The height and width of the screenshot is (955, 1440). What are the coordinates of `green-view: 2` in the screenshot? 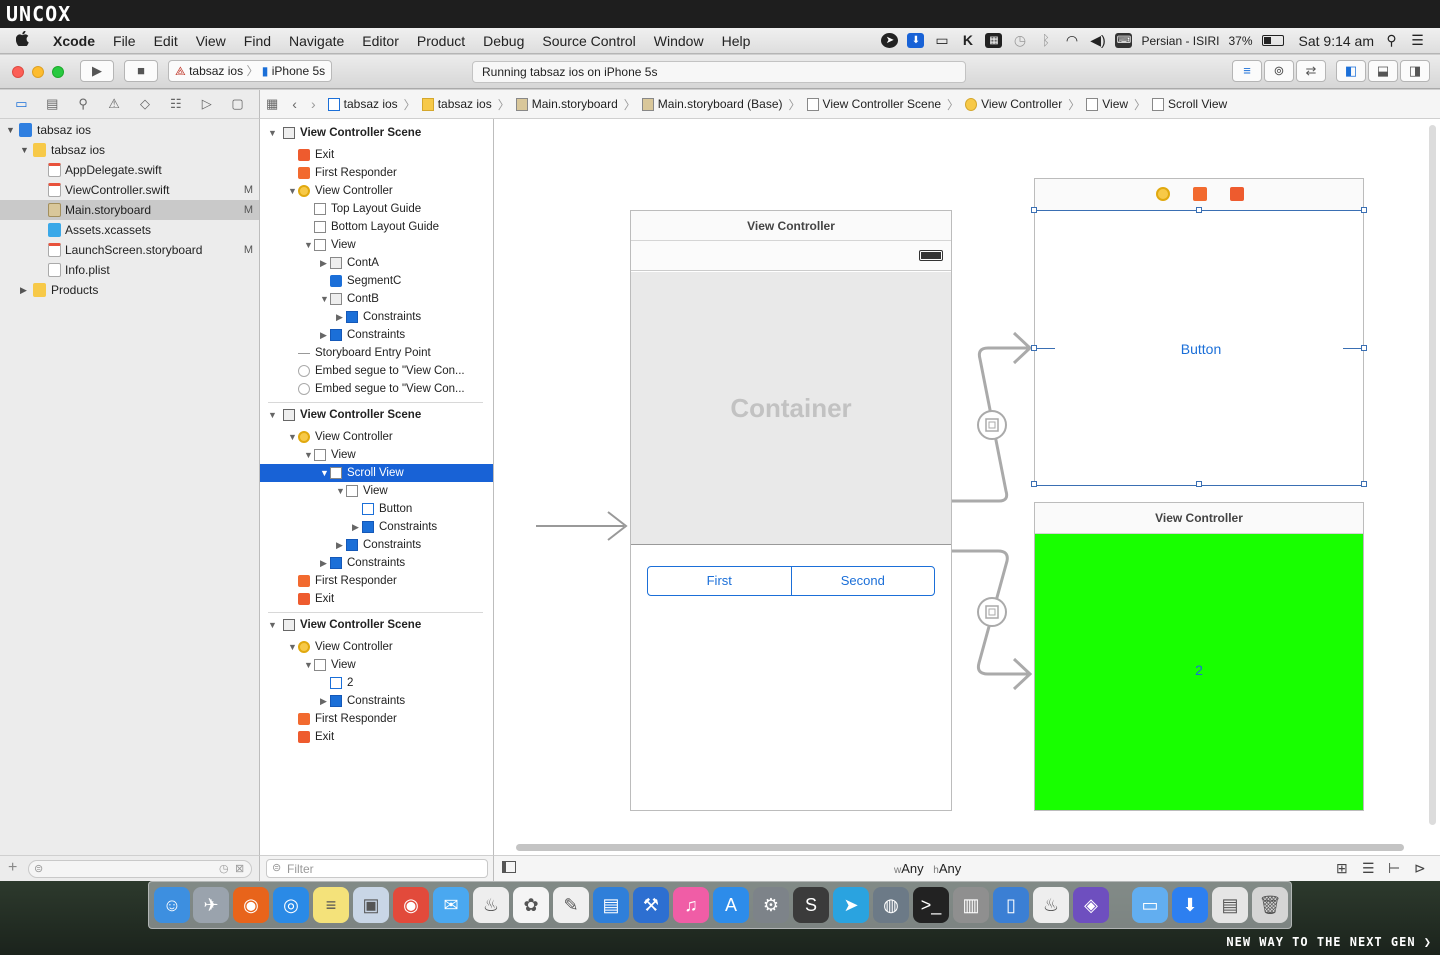 It's located at (1199, 672).